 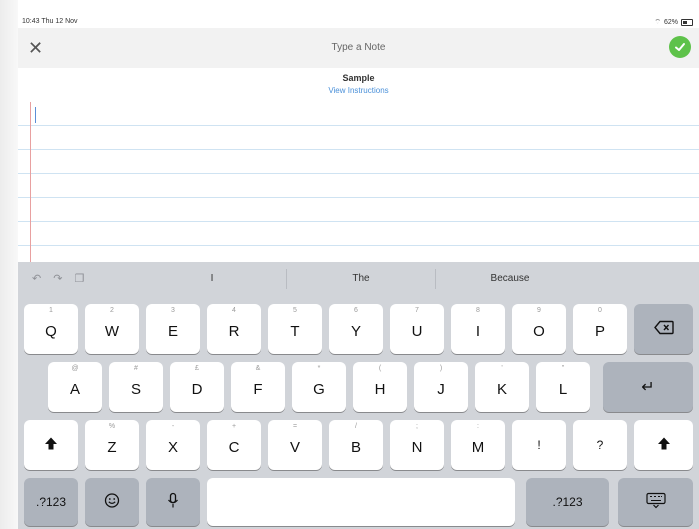 I want to click on key-h: (H, so click(x=380, y=387).